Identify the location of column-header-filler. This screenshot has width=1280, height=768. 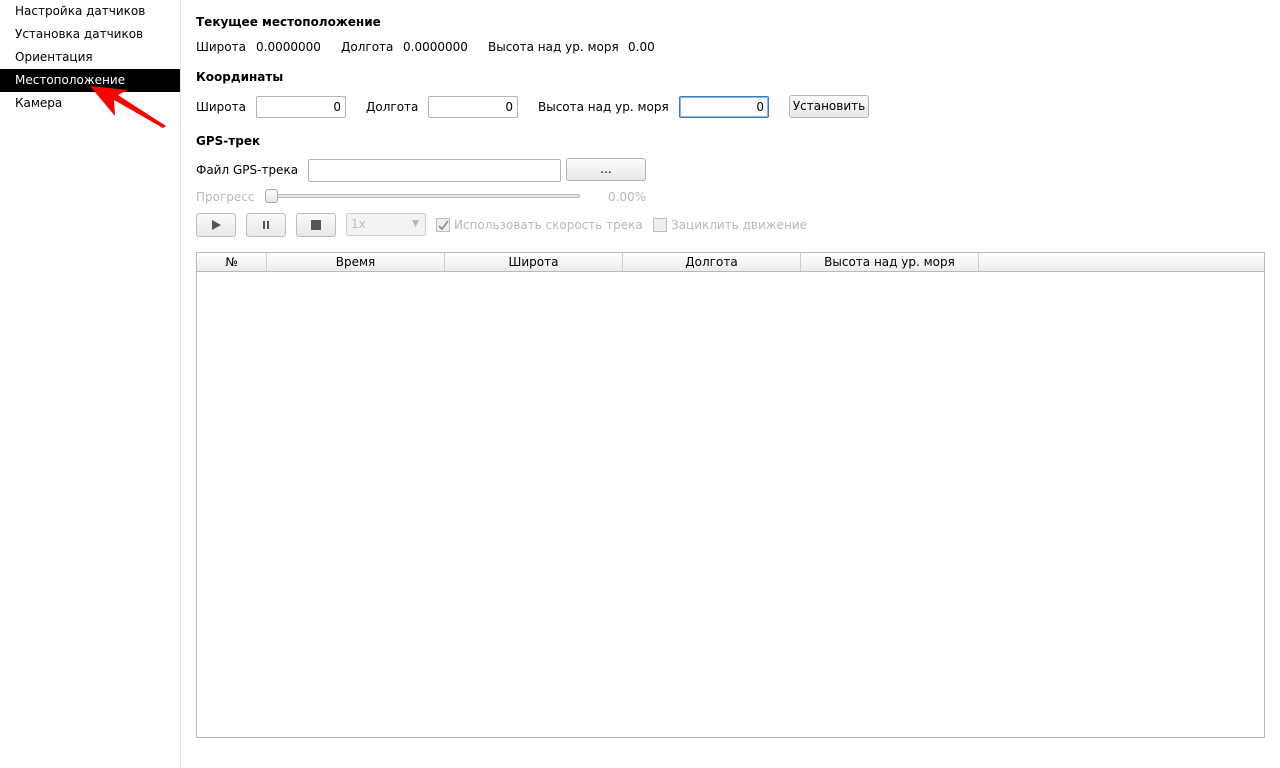
(1121, 262).